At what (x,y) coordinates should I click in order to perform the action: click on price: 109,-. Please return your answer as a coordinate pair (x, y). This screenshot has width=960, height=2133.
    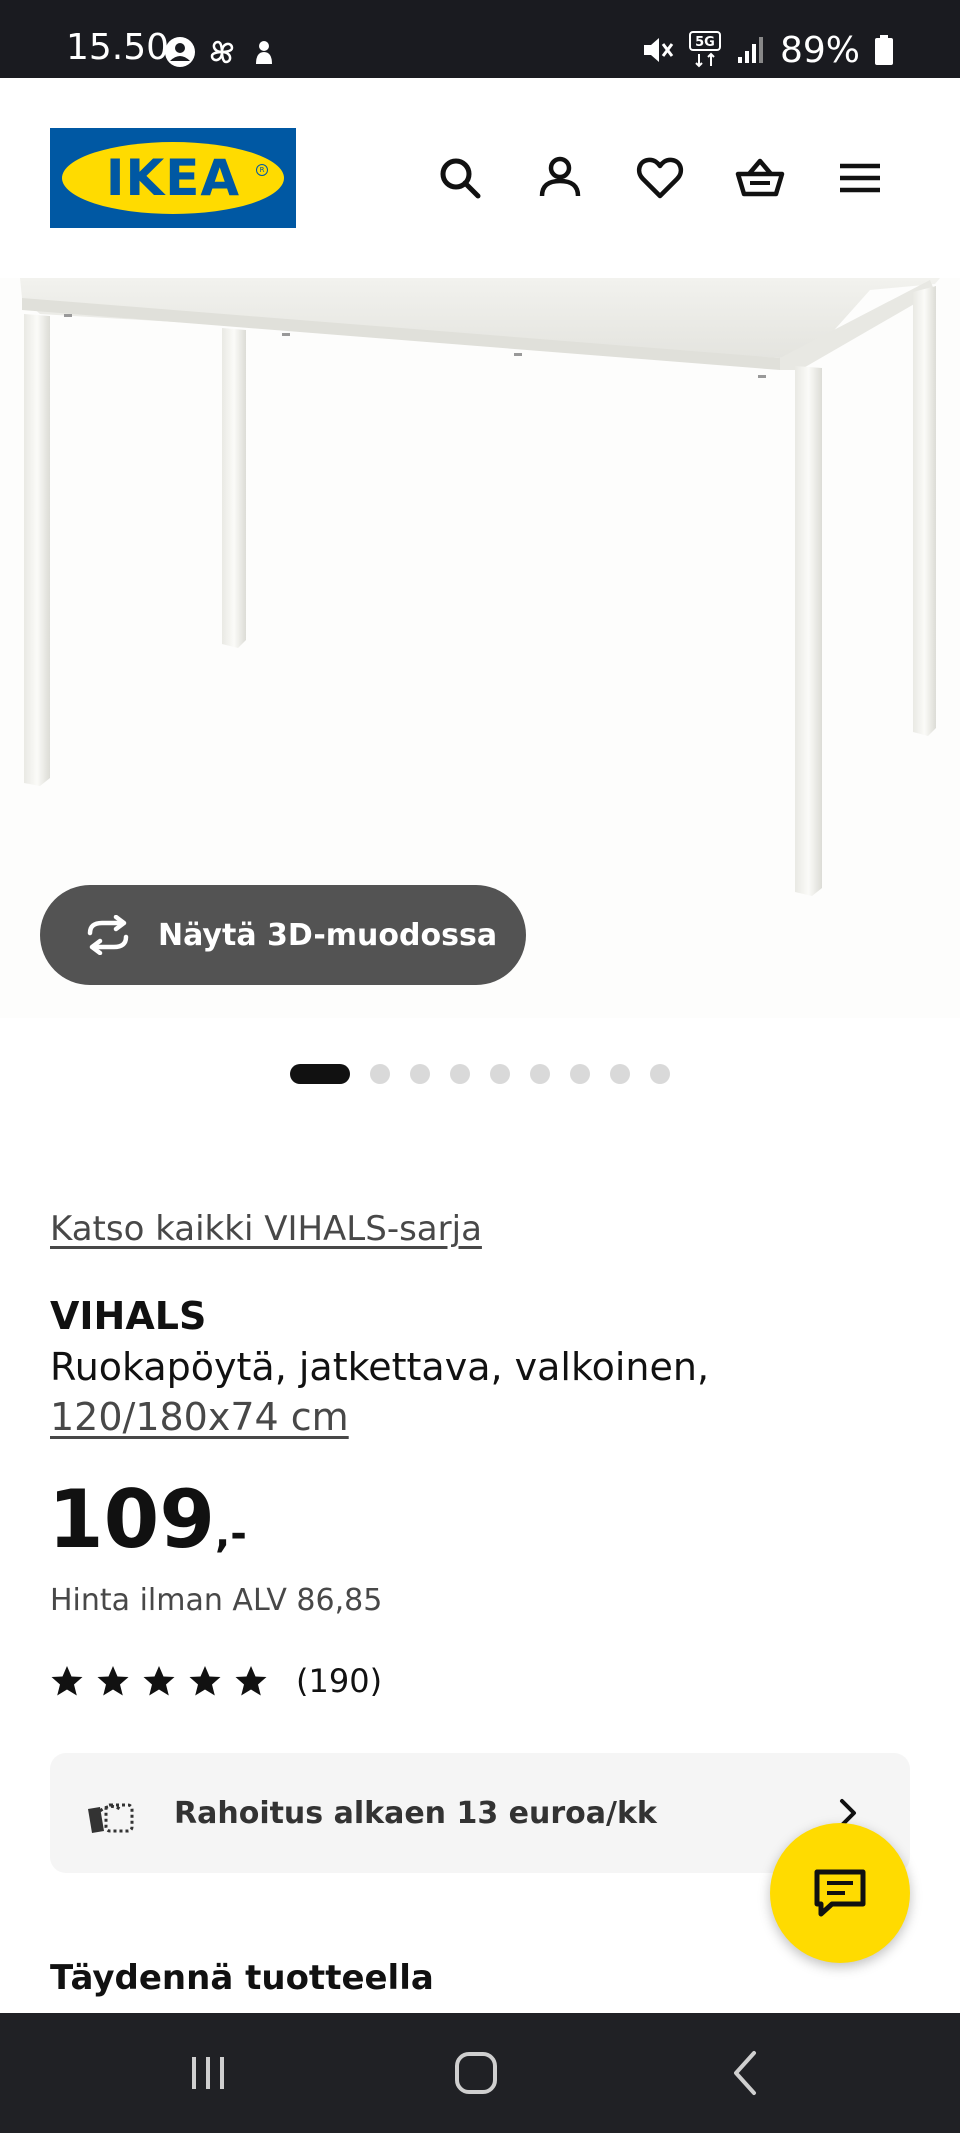
    Looking at the image, I should click on (147, 1520).